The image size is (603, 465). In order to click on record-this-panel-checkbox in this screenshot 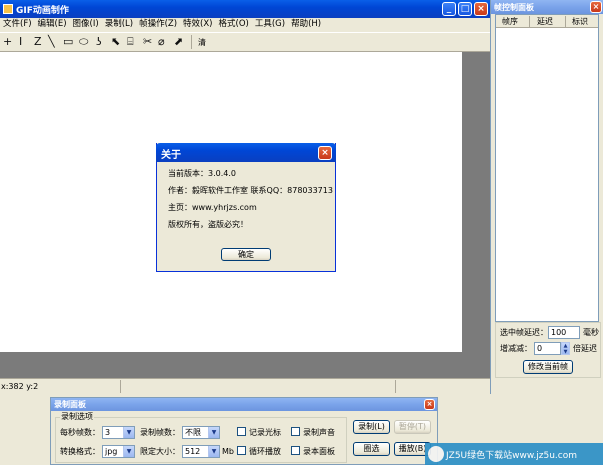, I will do `click(295, 450)`.